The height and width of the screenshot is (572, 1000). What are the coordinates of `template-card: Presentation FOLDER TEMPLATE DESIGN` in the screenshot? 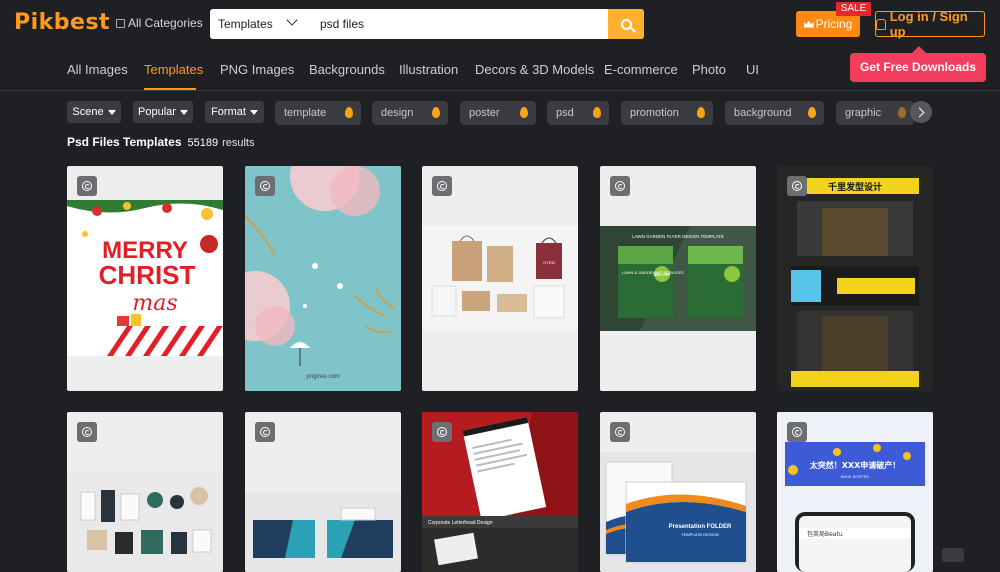 It's located at (678, 492).